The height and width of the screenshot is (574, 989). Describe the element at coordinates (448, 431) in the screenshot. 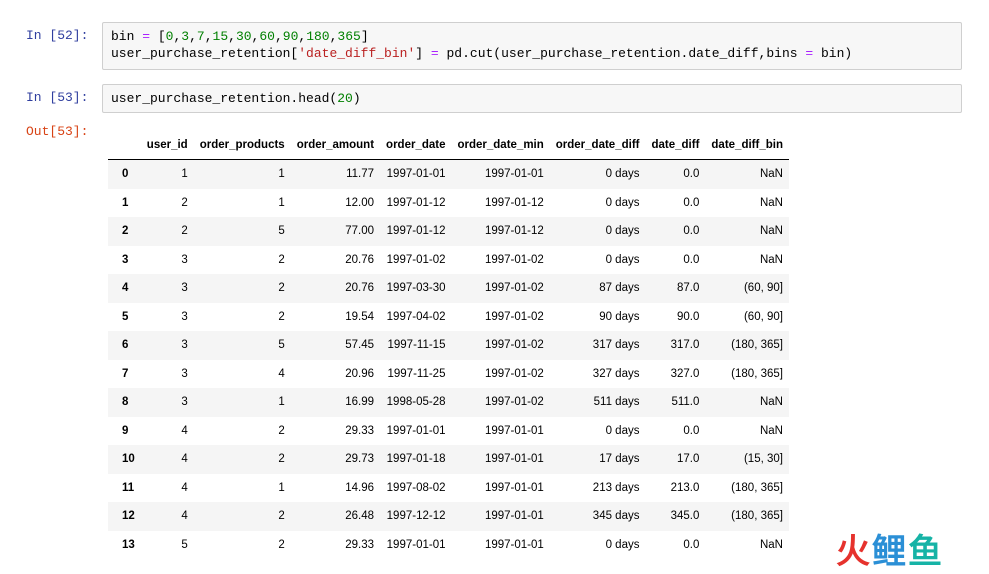

I see `table-row: 9 4 2 29.33 1997-01-01 1997-01-01 0 days 0.0 NaN` at that location.